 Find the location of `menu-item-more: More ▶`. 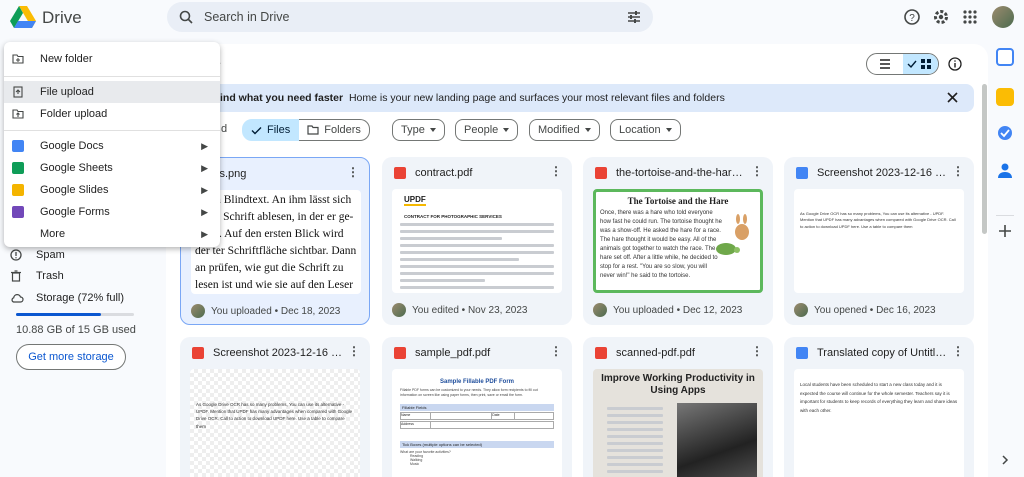

menu-item-more: More ▶ is located at coordinates (112, 234).